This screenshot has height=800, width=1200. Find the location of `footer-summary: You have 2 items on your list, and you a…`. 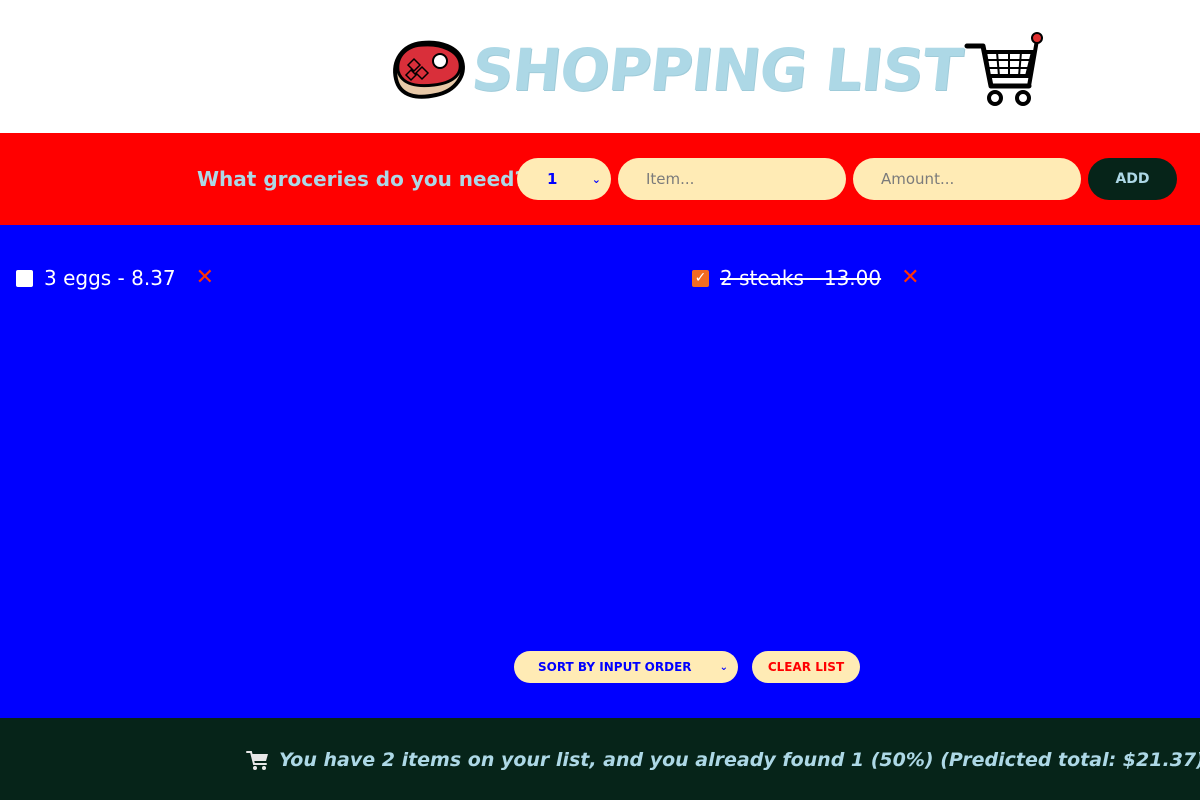

footer-summary: You have 2 items on your list, and you a… is located at coordinates (723, 760).